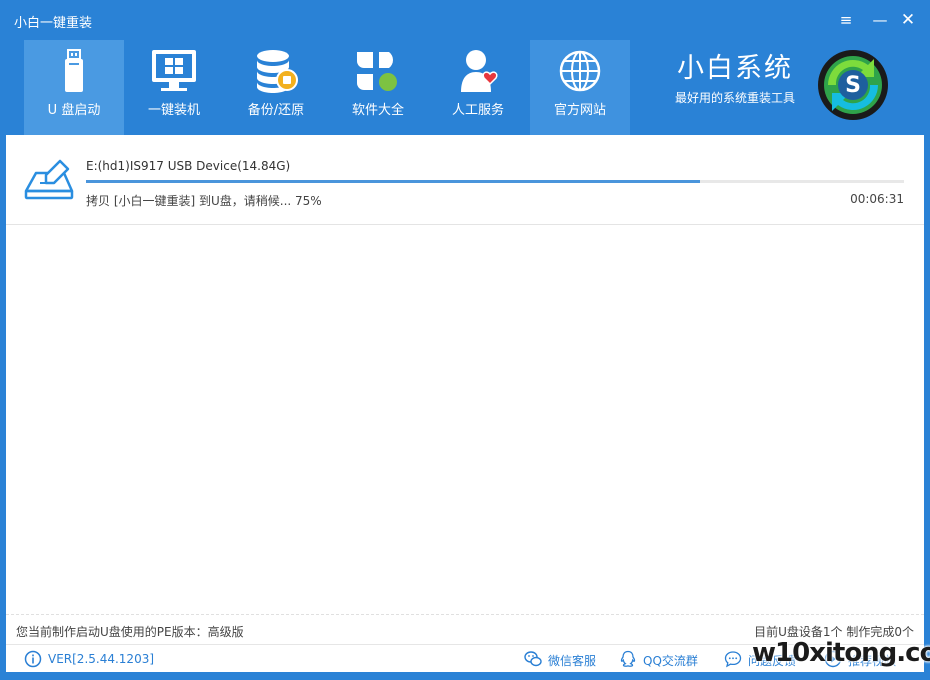  Describe the element at coordinates (377, 71) in the screenshot. I see `apps-grid-icon` at that location.